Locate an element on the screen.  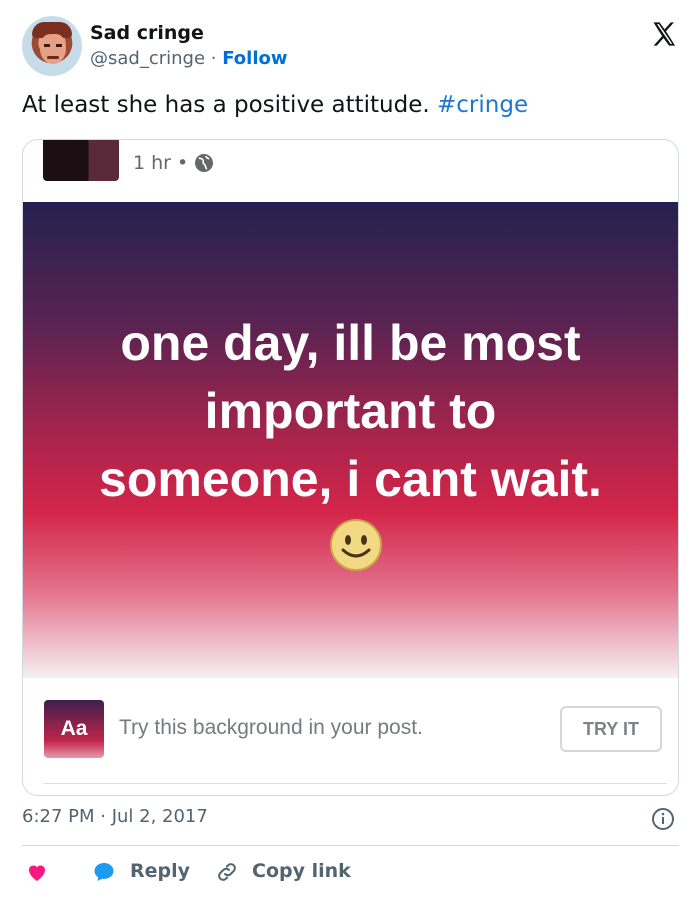
aa-badge: Aa is located at coordinates (74, 729).